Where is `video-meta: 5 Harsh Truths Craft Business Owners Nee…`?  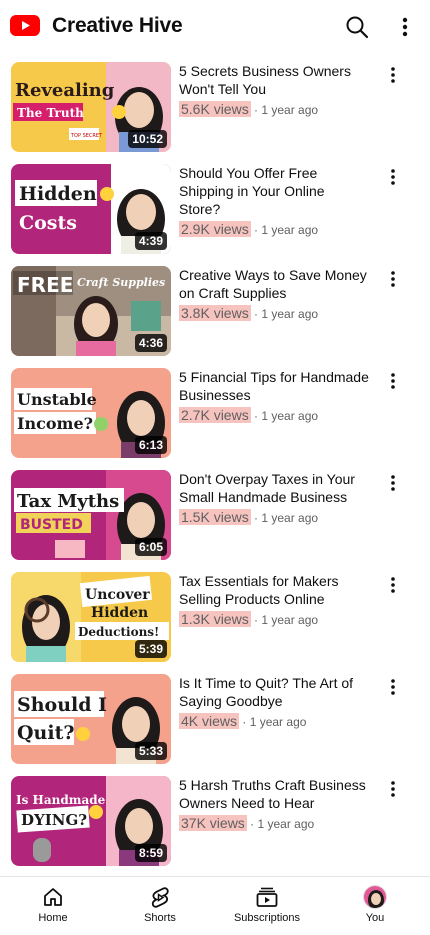
video-meta: 5 Harsh Truths Craft Business Owners Nee… is located at coordinates (274, 804).